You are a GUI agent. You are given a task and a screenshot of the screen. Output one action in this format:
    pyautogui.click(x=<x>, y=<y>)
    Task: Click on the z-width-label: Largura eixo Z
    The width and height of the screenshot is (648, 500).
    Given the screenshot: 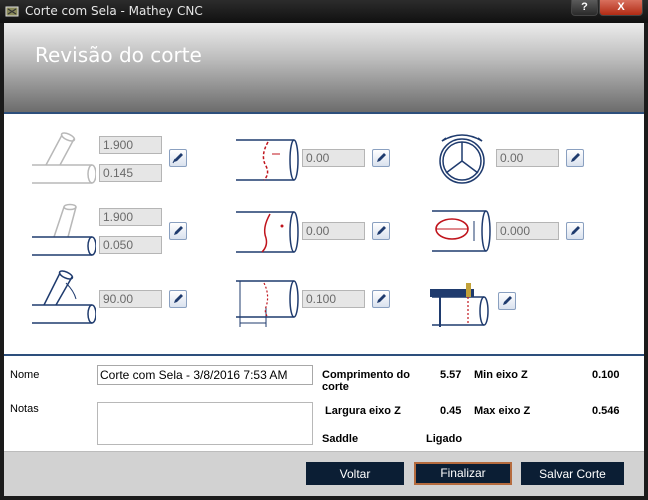 What is the action you would take?
    pyautogui.click(x=363, y=411)
    